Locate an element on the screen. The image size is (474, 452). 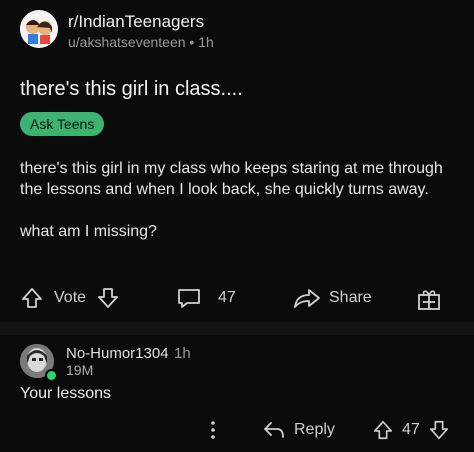
post-flair: Ask Teens is located at coordinates (62, 124).